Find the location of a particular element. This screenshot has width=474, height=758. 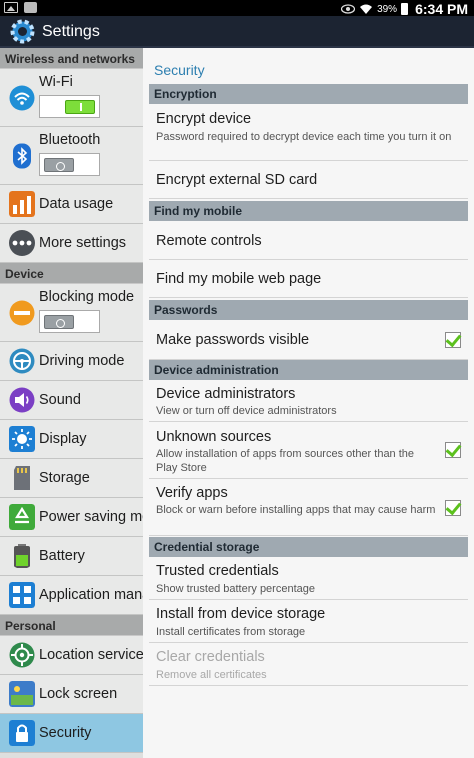

sidebar-item-label: Application manager is located at coordinates (91, 595).